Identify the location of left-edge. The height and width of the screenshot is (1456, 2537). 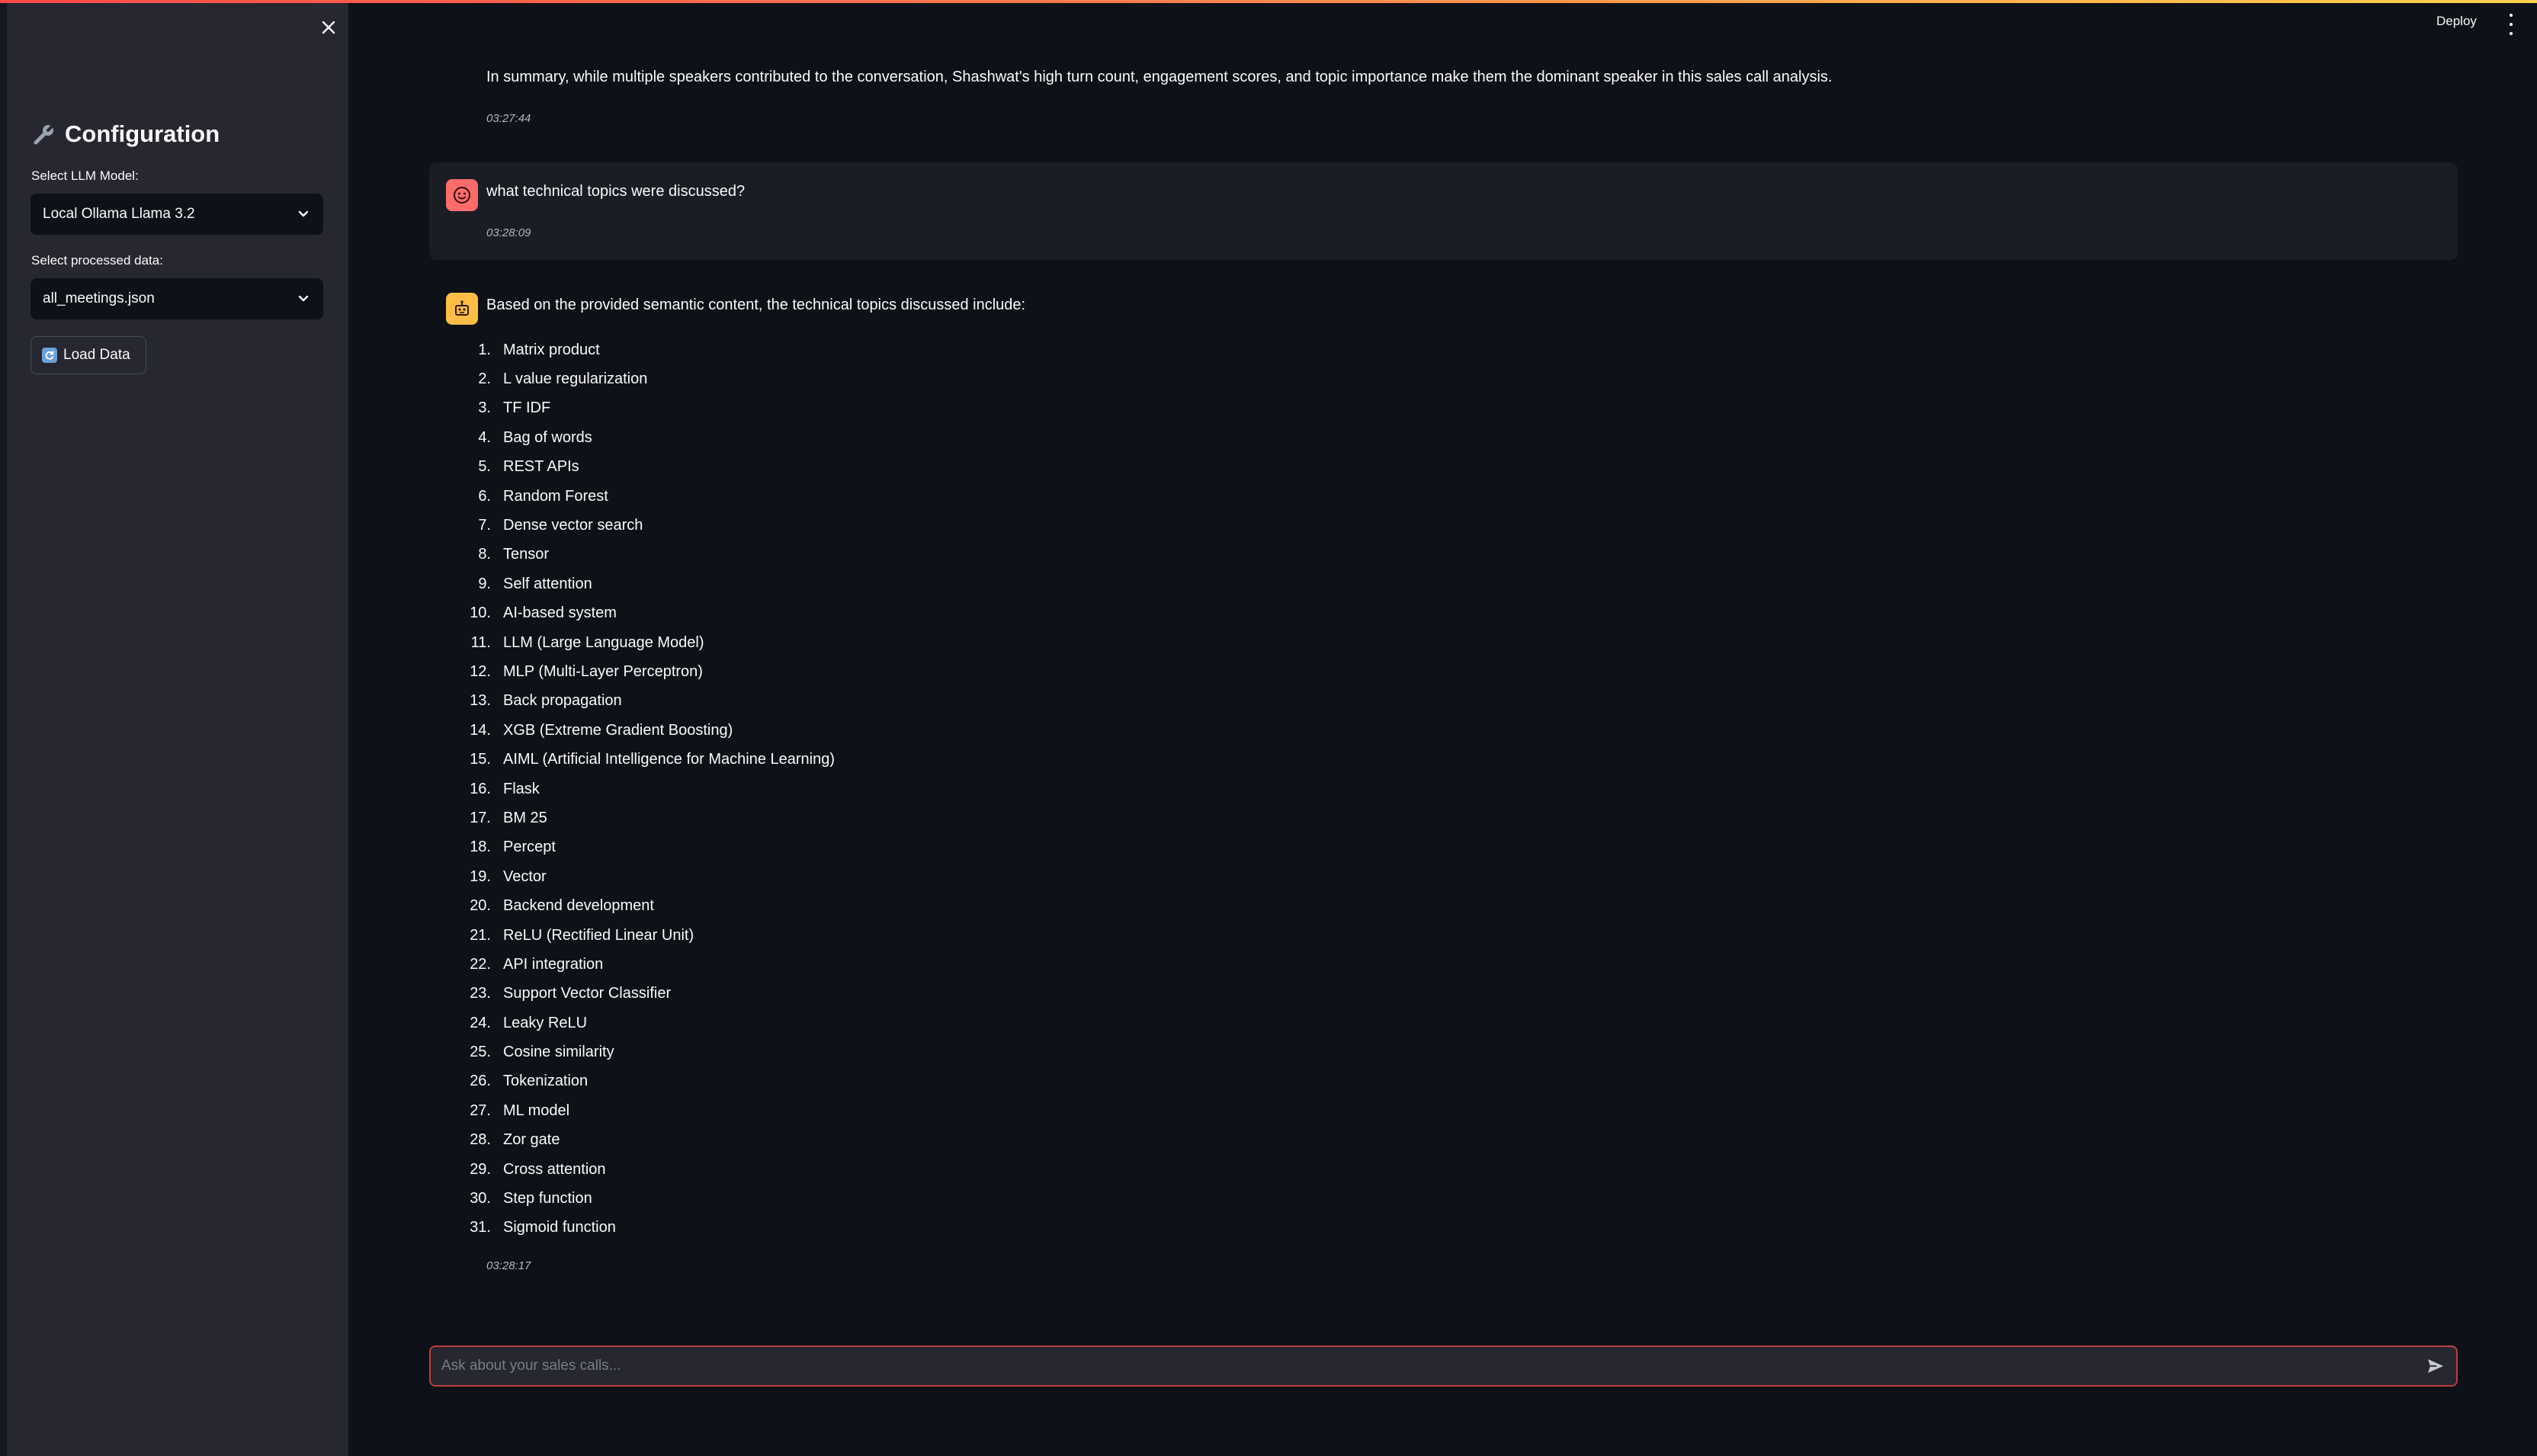
(3, 728).